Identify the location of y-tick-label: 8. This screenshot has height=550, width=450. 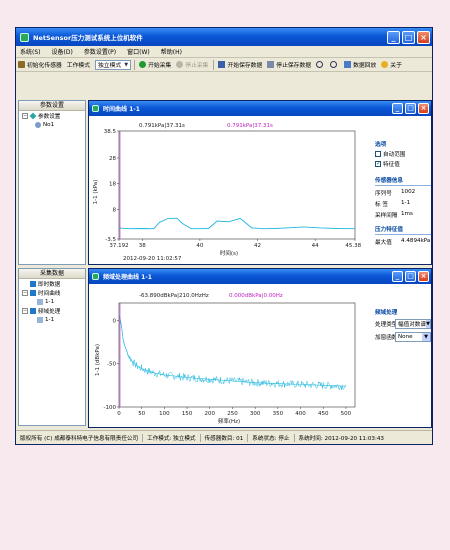
(115, 210).